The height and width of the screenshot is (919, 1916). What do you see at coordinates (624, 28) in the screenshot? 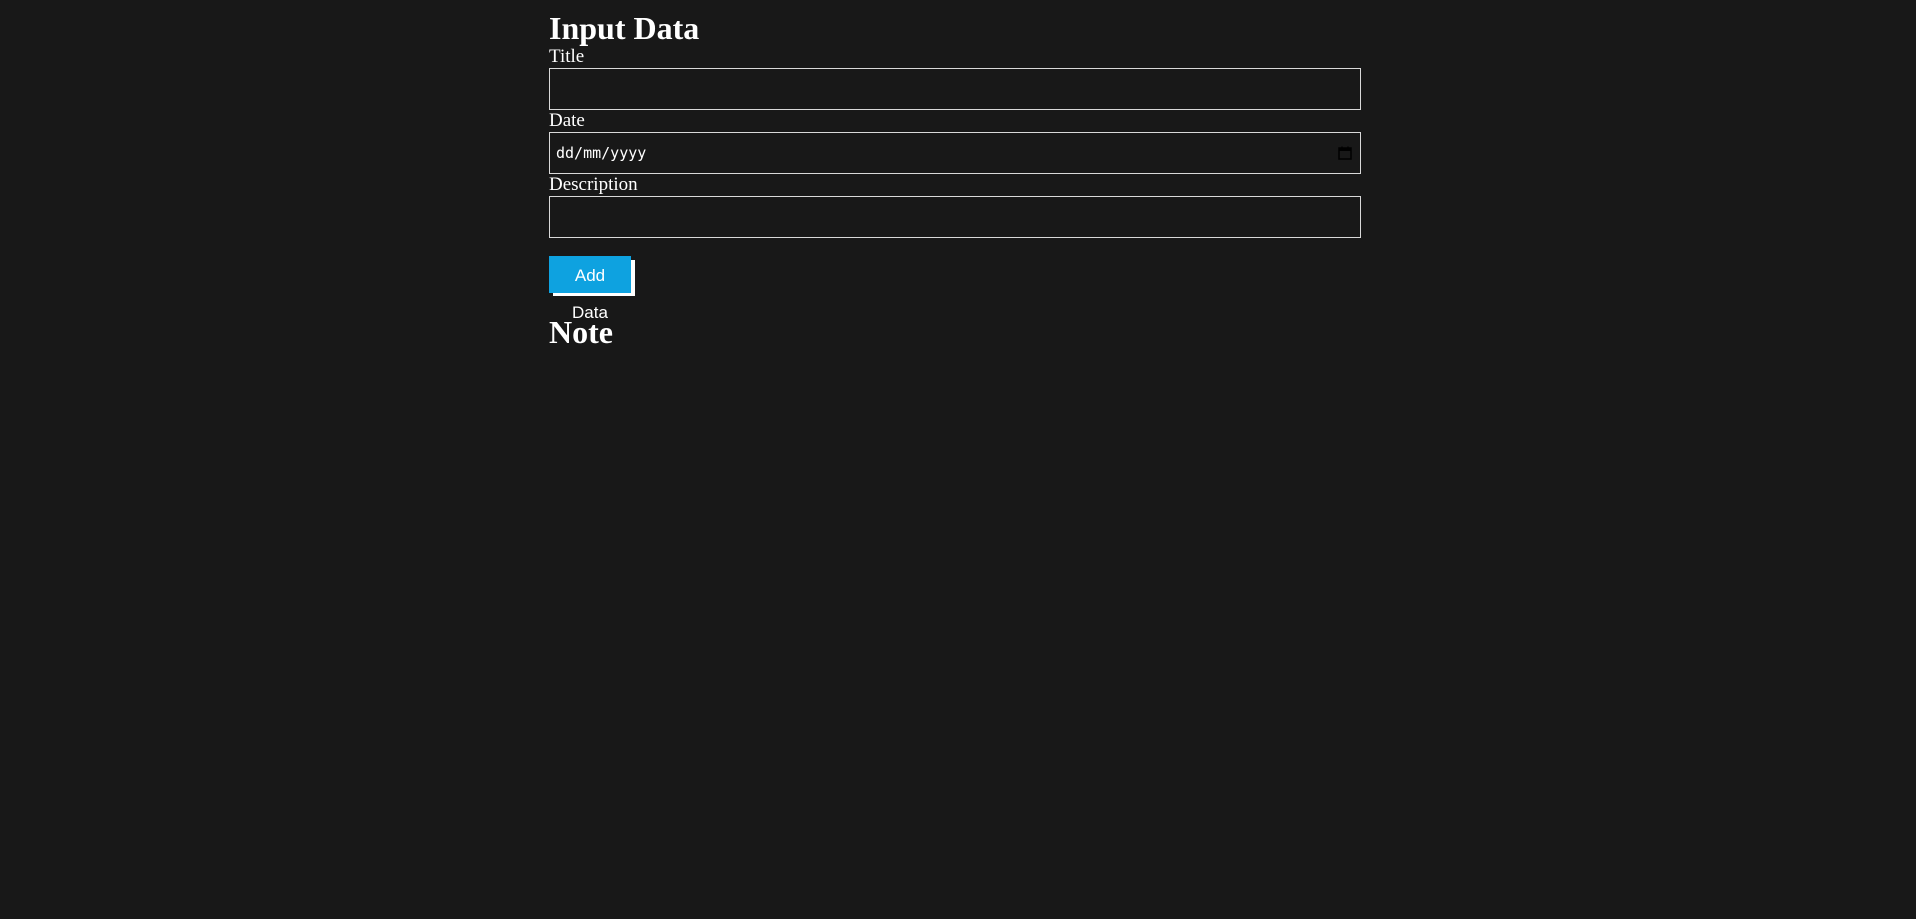
I see `input-data-heading: Input Data` at bounding box center [624, 28].